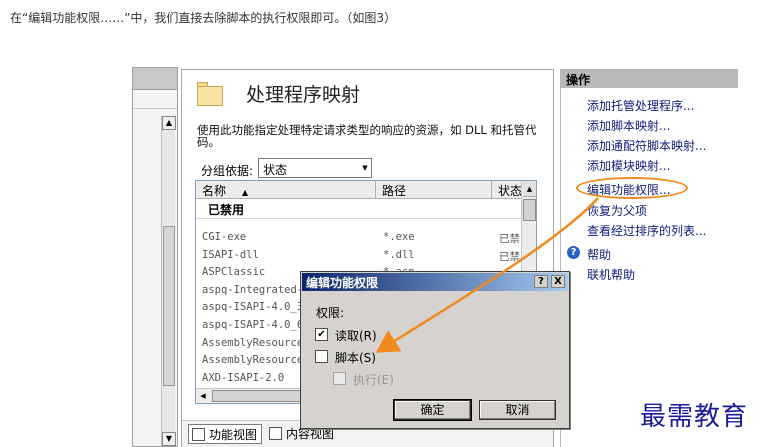 The image size is (776, 447). I want to click on action-help: 帮助, so click(599, 254).